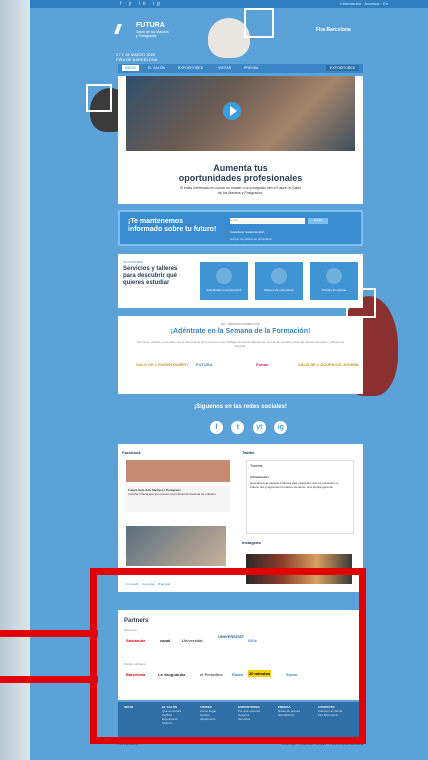 Image resolution: width=428 pixels, height=760 pixels. Describe the element at coordinates (279, 276) in the screenshot. I see `workshop-icon` at that location.